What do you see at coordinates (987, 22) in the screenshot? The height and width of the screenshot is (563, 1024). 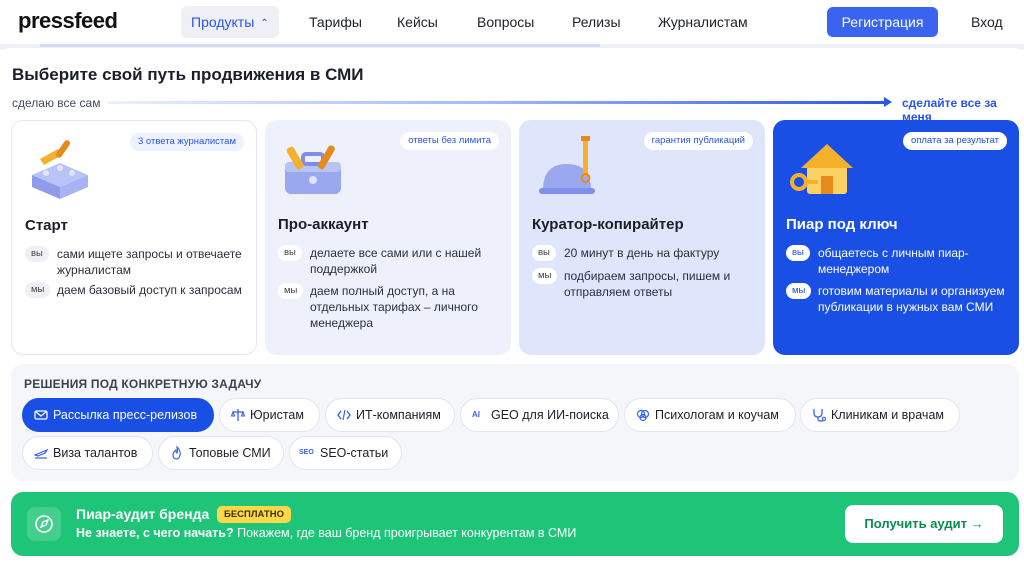 I see `login-link: Вход` at bounding box center [987, 22].